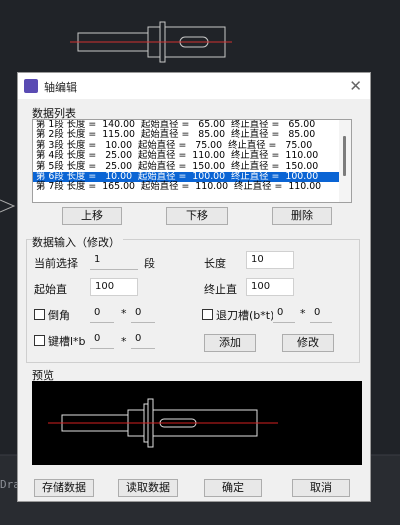 Image resolution: width=400 pixels, height=525 pixels. I want to click on preview-canvas, so click(197, 423).